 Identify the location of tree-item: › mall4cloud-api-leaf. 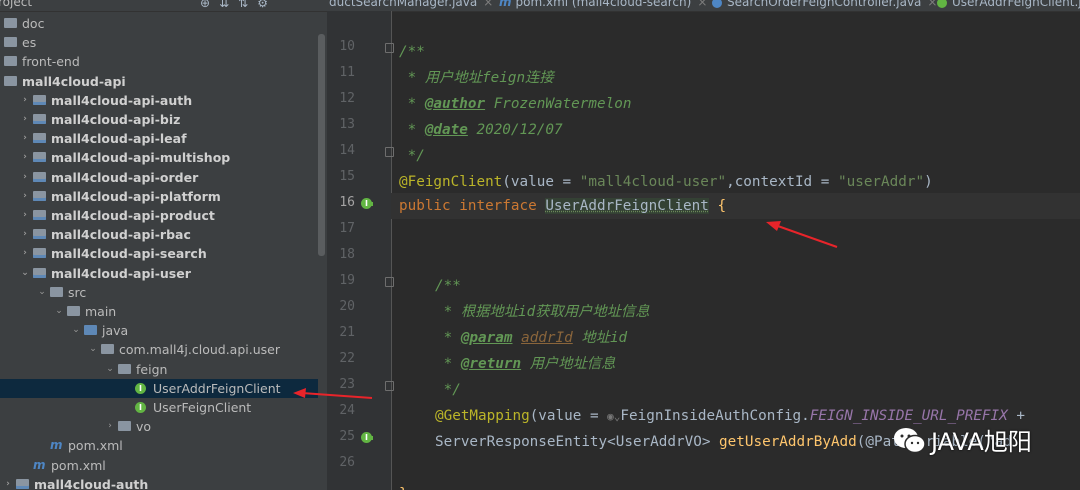
(159, 138).